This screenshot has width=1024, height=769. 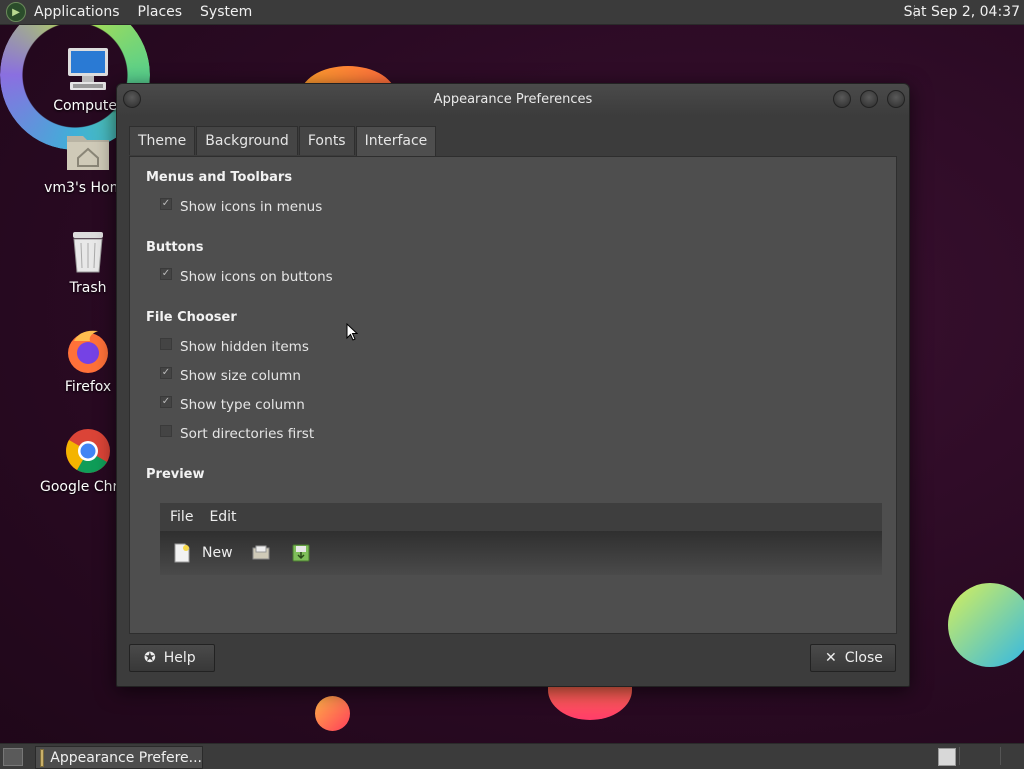 What do you see at coordinates (160, 12) in the screenshot?
I see `menu-places: Places` at bounding box center [160, 12].